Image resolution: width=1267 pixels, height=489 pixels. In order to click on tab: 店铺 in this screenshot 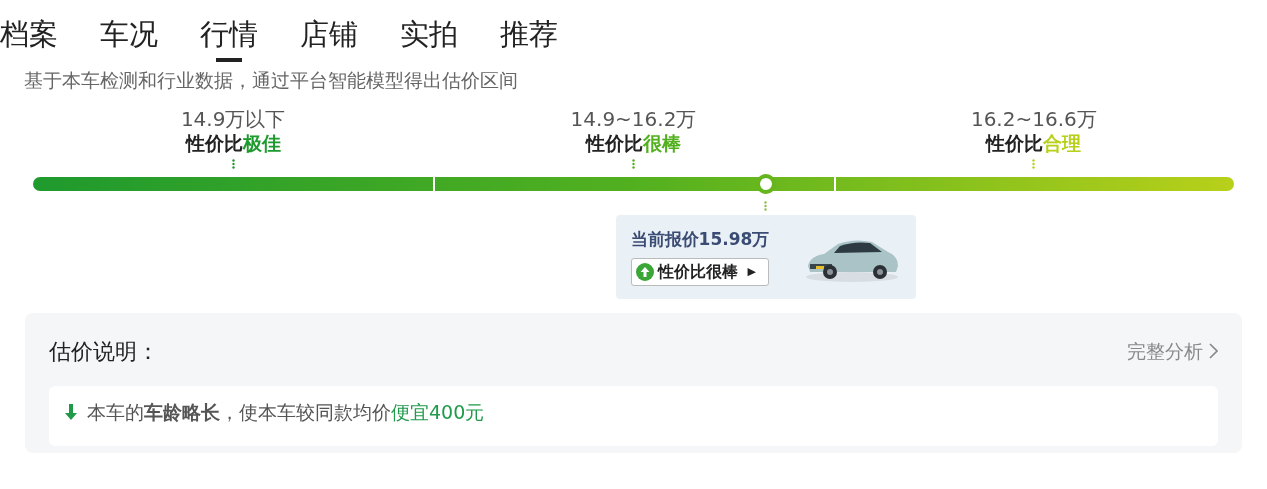, I will do `click(329, 39)`.